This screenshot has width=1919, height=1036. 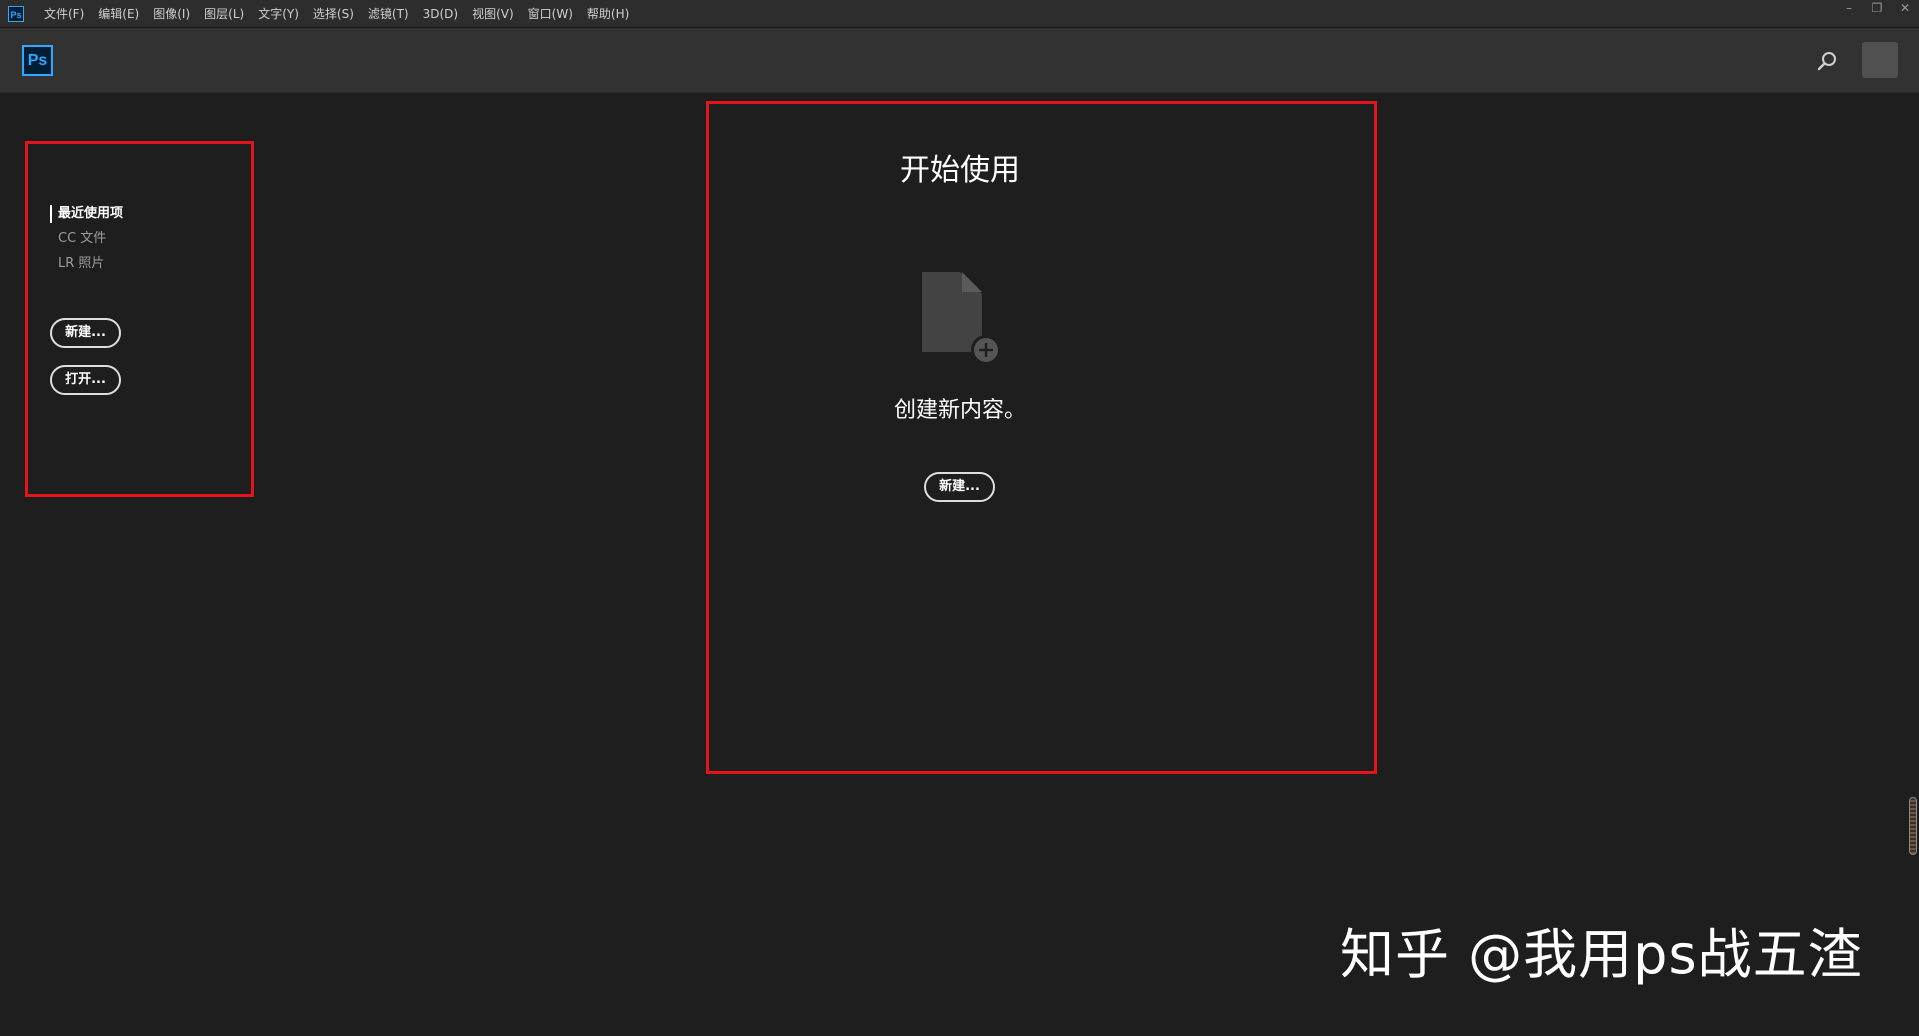 I want to click on menu-help: 帮助(H), so click(x=608, y=13).